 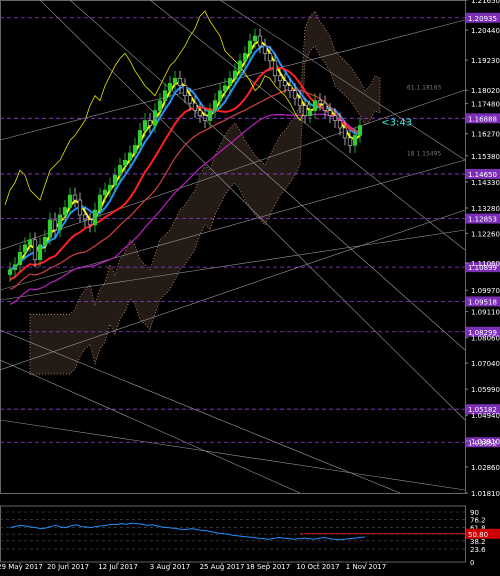 I want to click on y-tick-label: 1.11060, so click(x=485, y=264).